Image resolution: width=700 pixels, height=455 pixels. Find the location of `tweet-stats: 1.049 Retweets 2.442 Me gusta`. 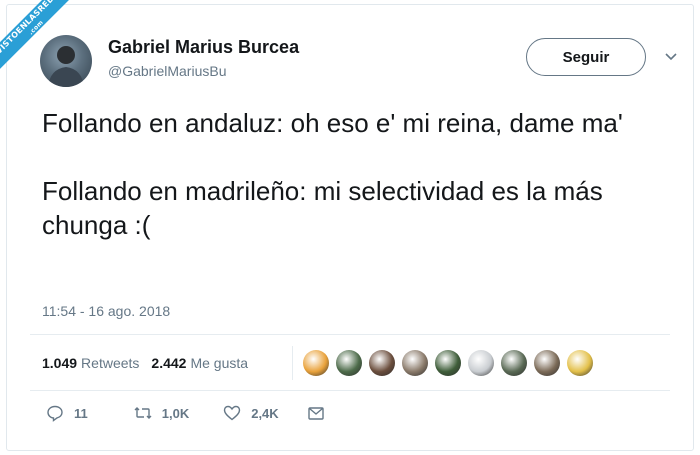

tweet-stats: 1.049 Retweets 2.442 Me gusta is located at coordinates (145, 363).